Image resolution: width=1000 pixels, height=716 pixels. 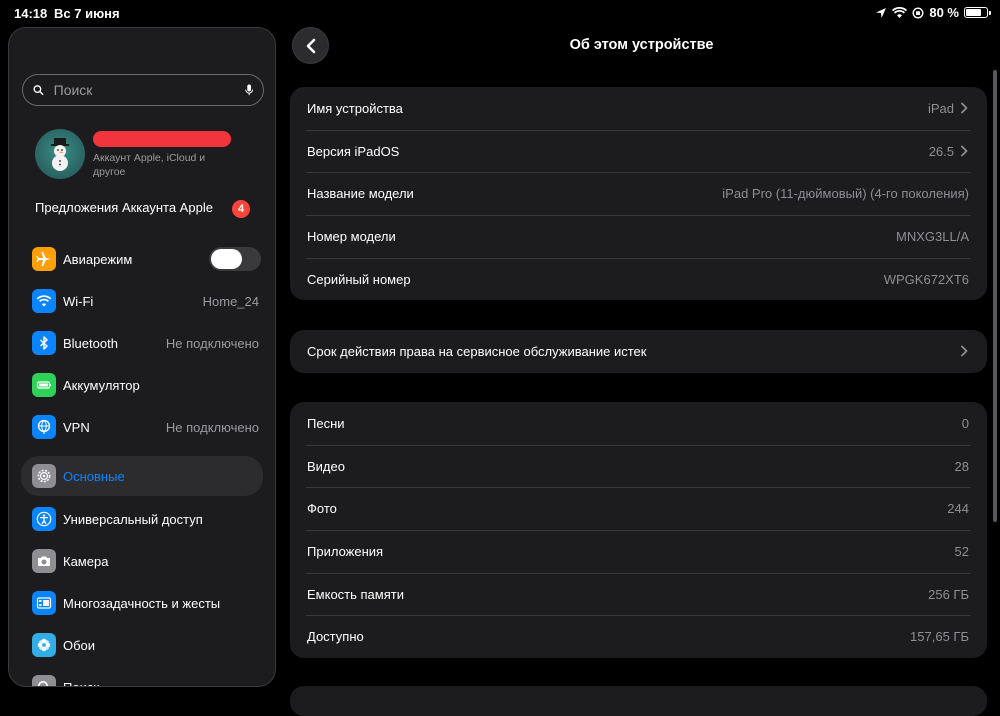 I want to click on sidebar-item: Многозадачность и жесты, so click(x=143, y=603).